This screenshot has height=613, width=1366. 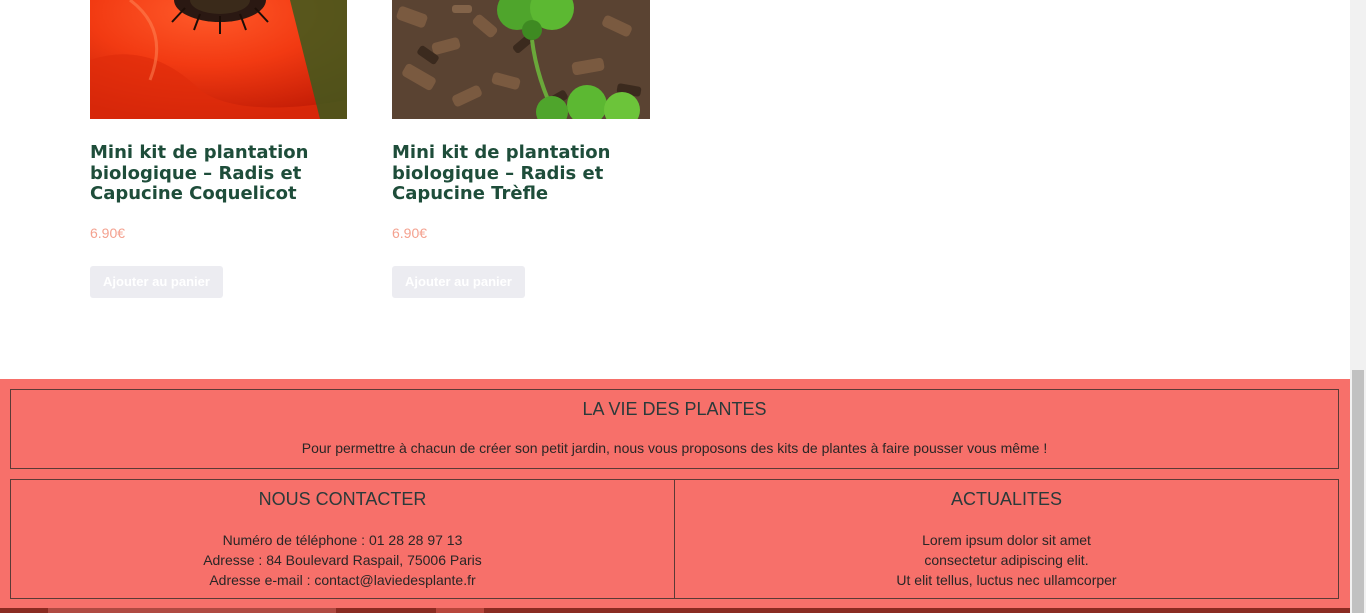 I want to click on news-line: Lorem ipsum dolor sit amet, so click(x=1006, y=540).